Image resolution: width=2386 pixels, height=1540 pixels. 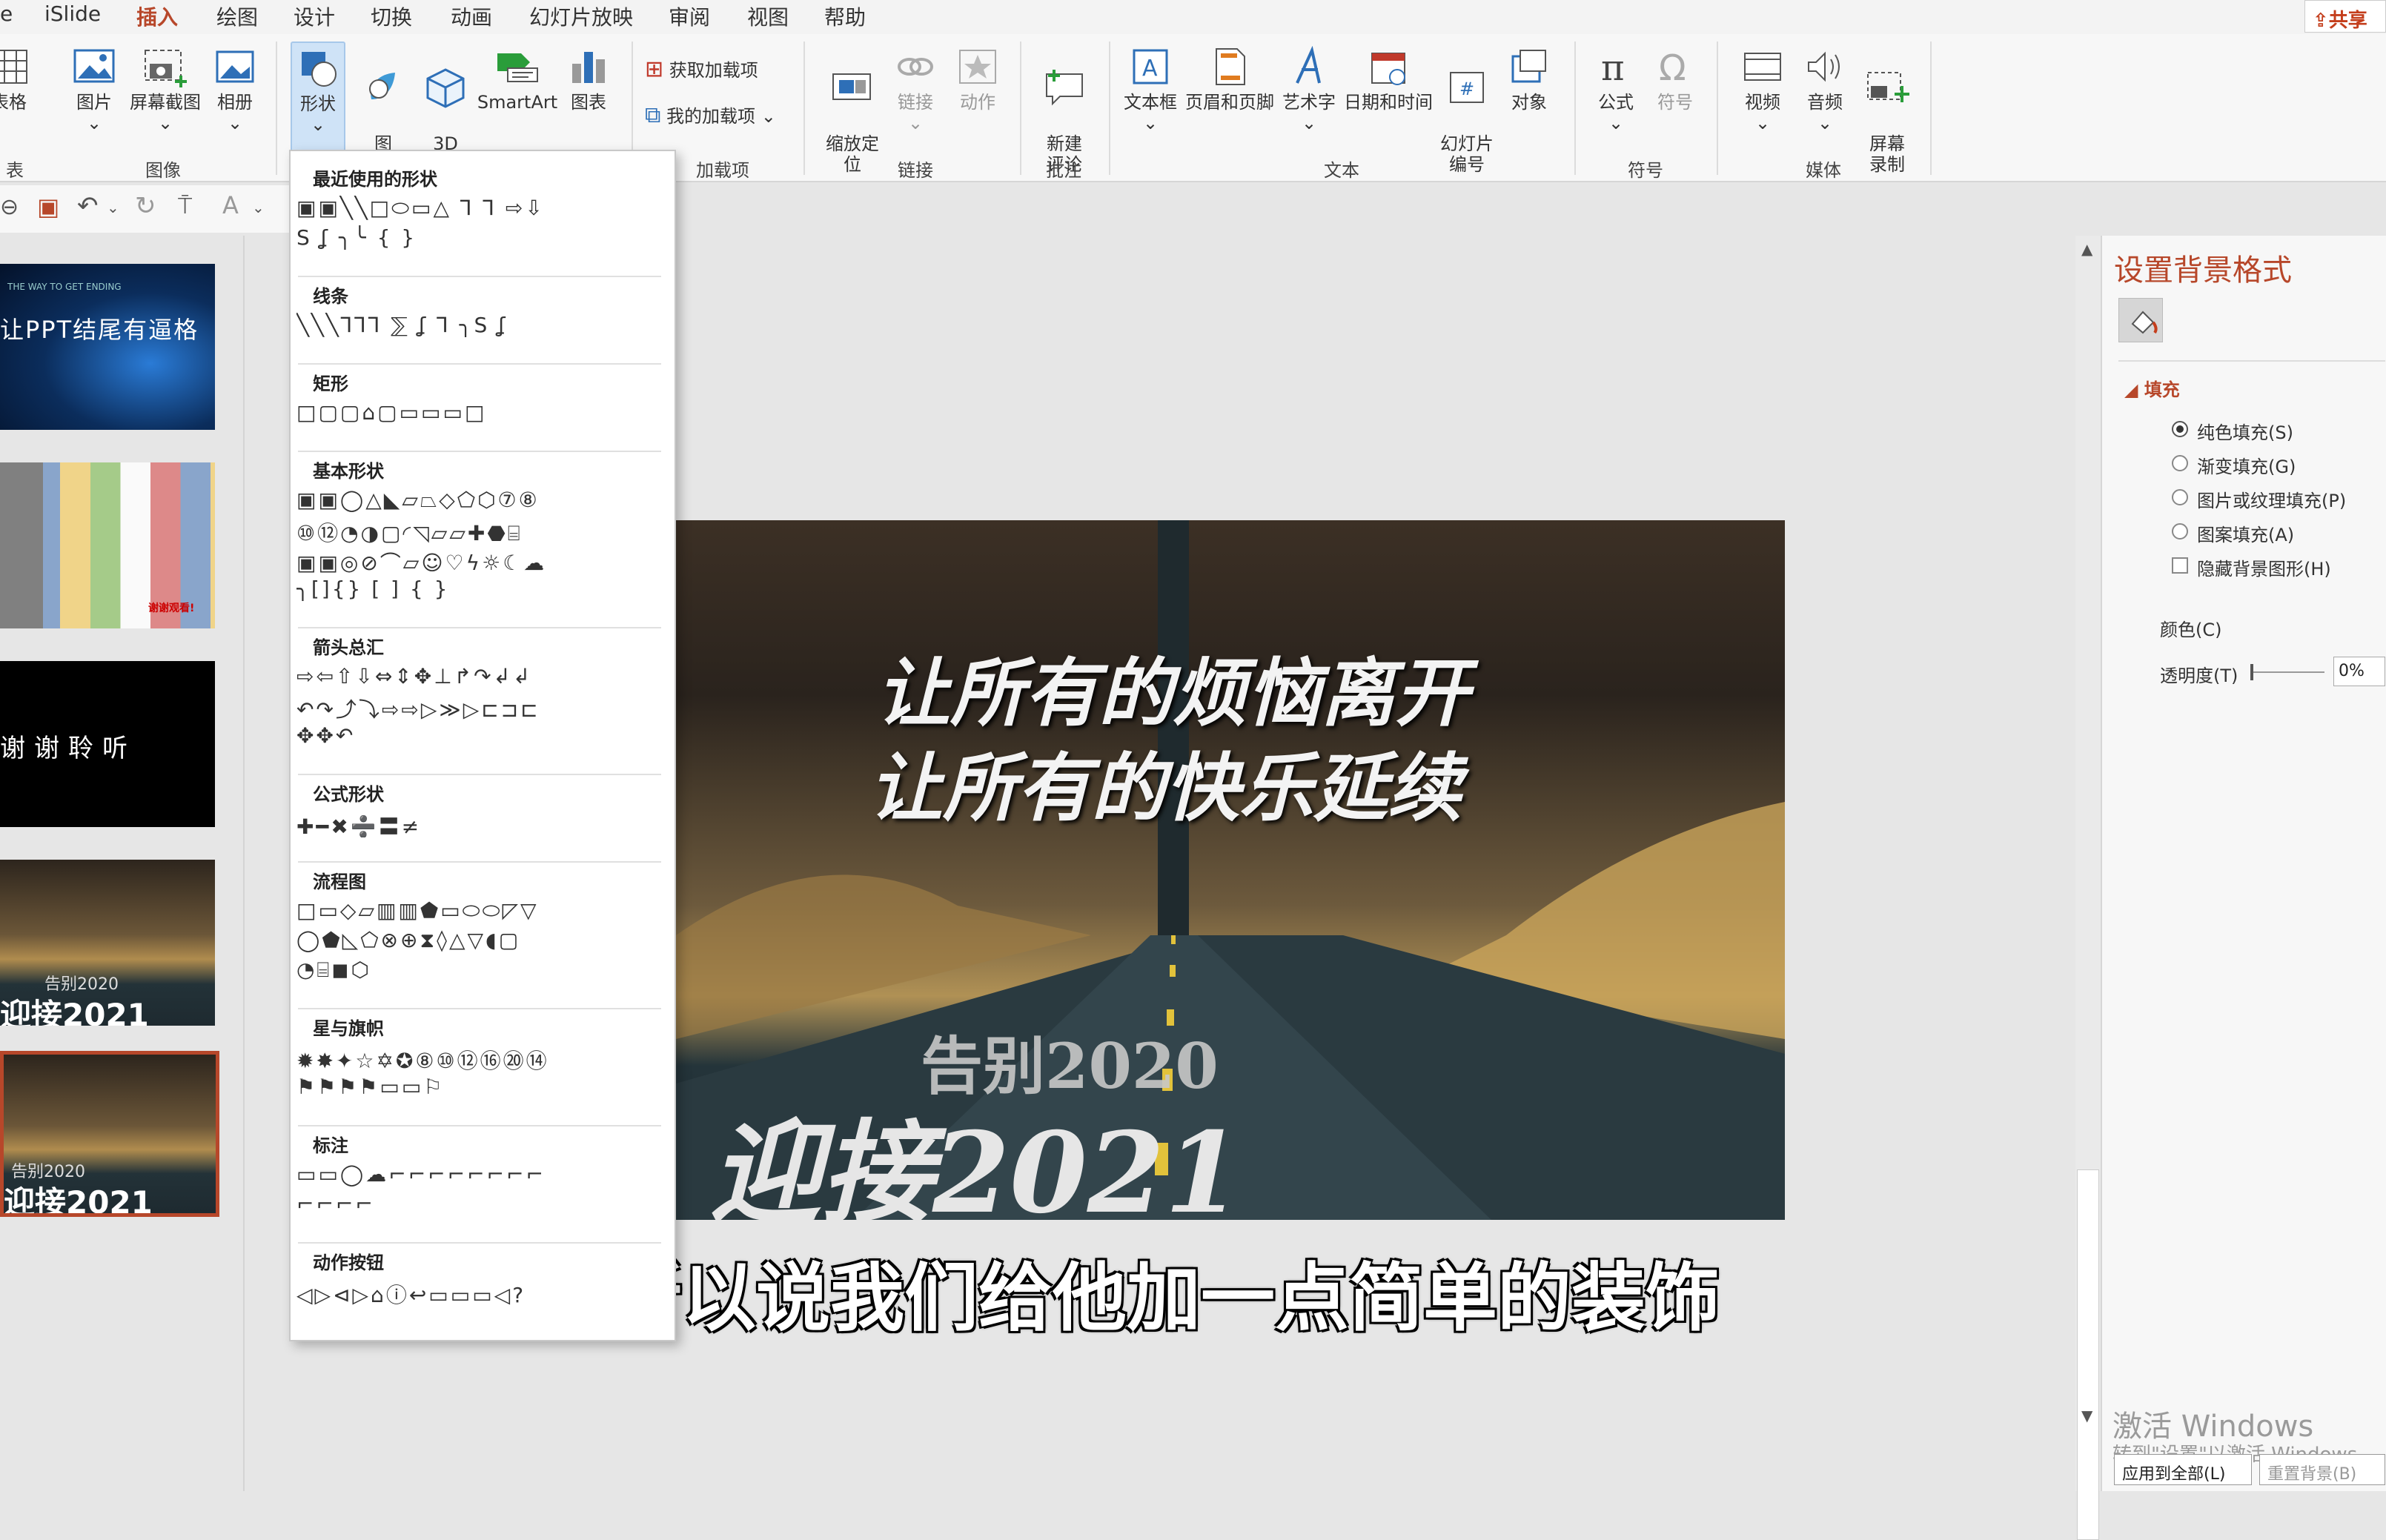 What do you see at coordinates (230, 205) in the screenshot?
I see `font-color-icon: A` at bounding box center [230, 205].